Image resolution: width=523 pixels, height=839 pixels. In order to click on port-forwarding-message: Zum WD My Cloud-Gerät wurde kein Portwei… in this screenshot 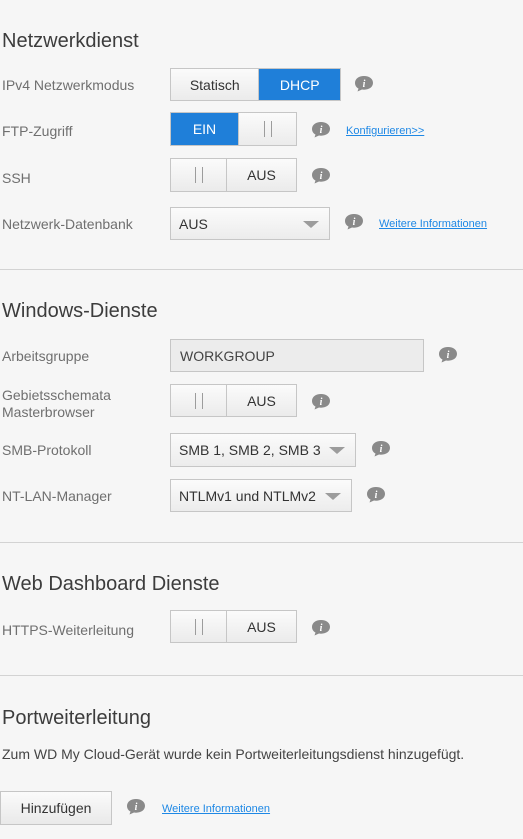, I will do `click(233, 754)`.